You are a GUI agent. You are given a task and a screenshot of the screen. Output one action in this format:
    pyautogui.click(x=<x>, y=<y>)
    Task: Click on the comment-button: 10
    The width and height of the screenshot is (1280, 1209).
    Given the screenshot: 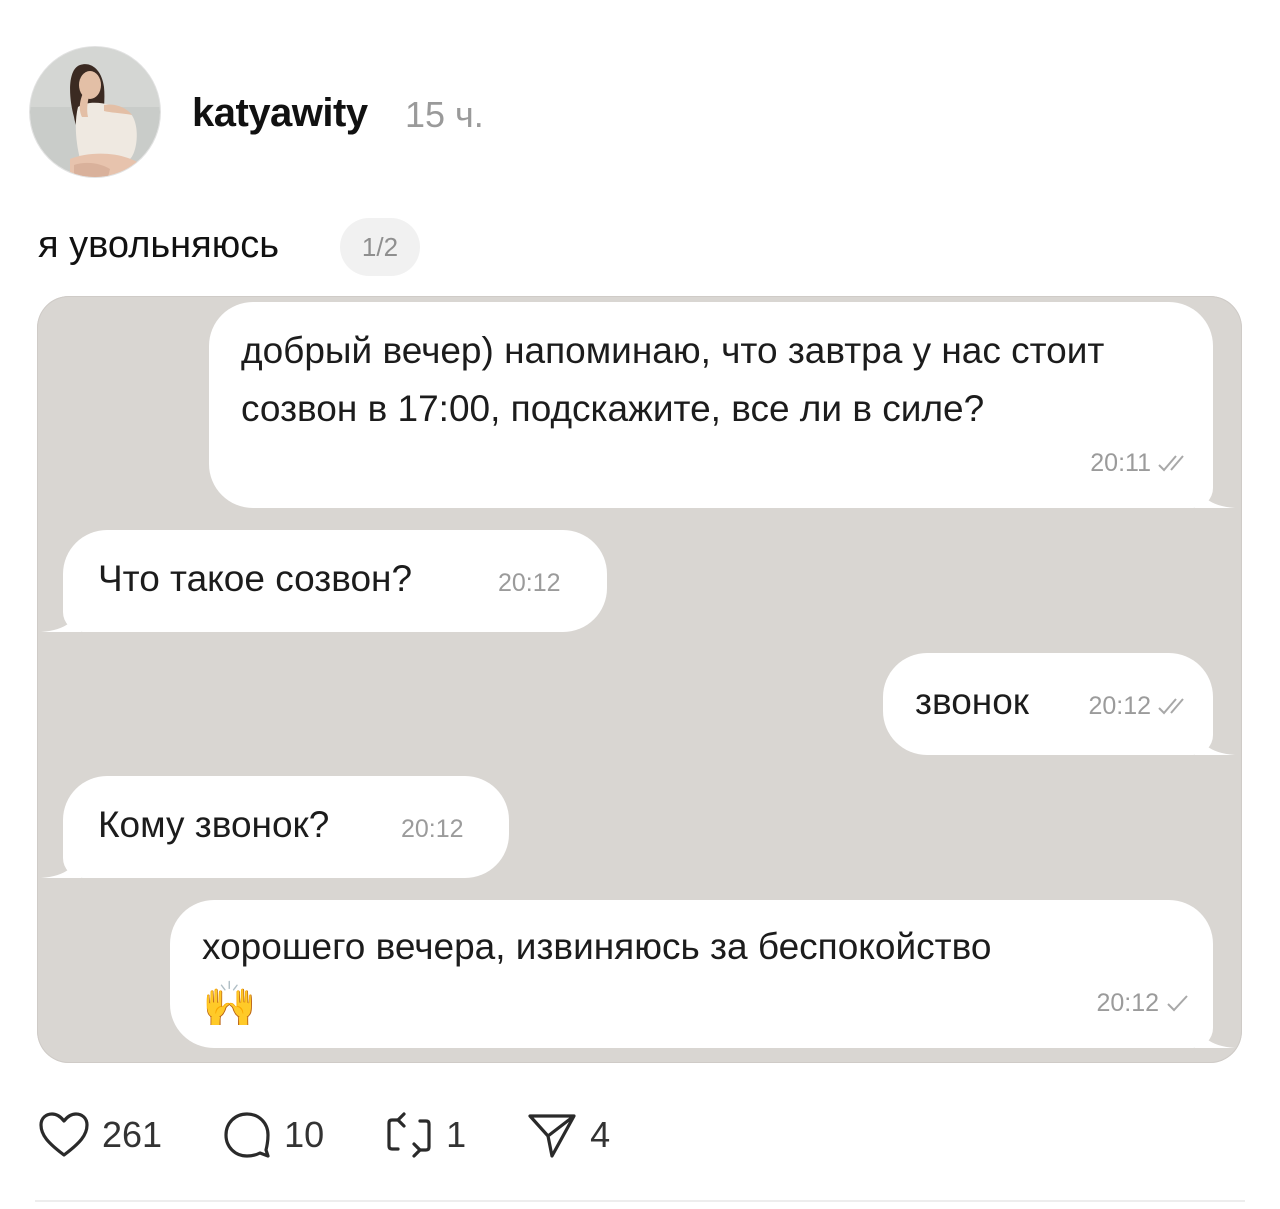 What is the action you would take?
    pyautogui.click(x=273, y=1135)
    